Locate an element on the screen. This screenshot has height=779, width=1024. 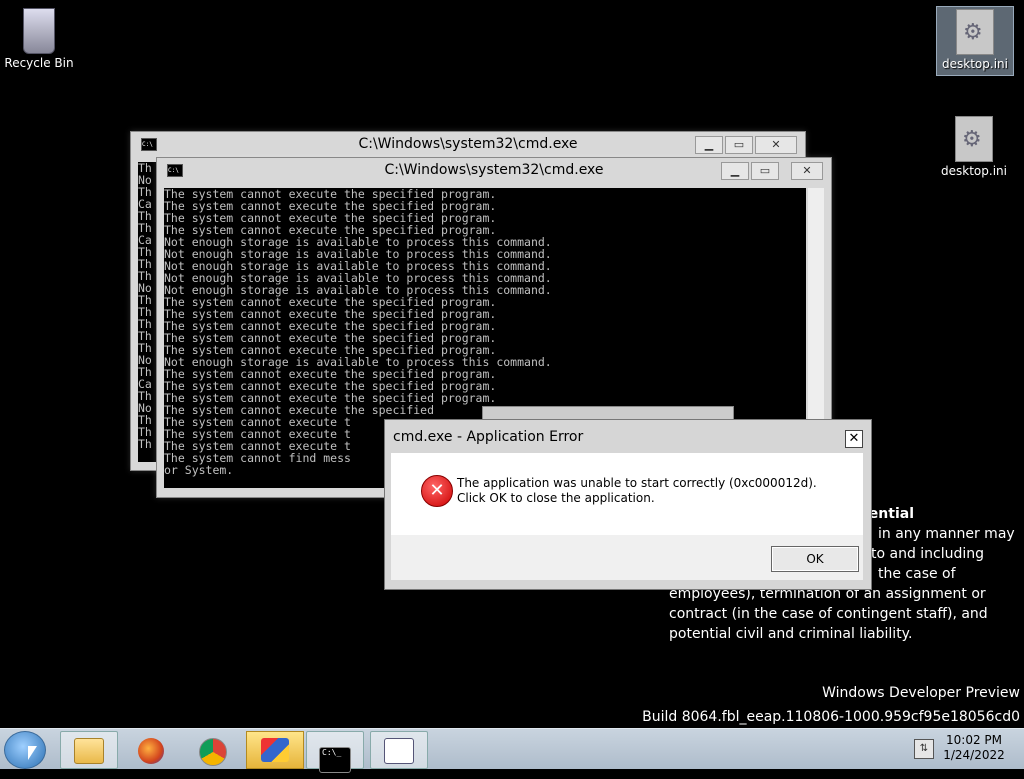
recycle-bin-icon: Recycle Bin is located at coordinates (39, 38).